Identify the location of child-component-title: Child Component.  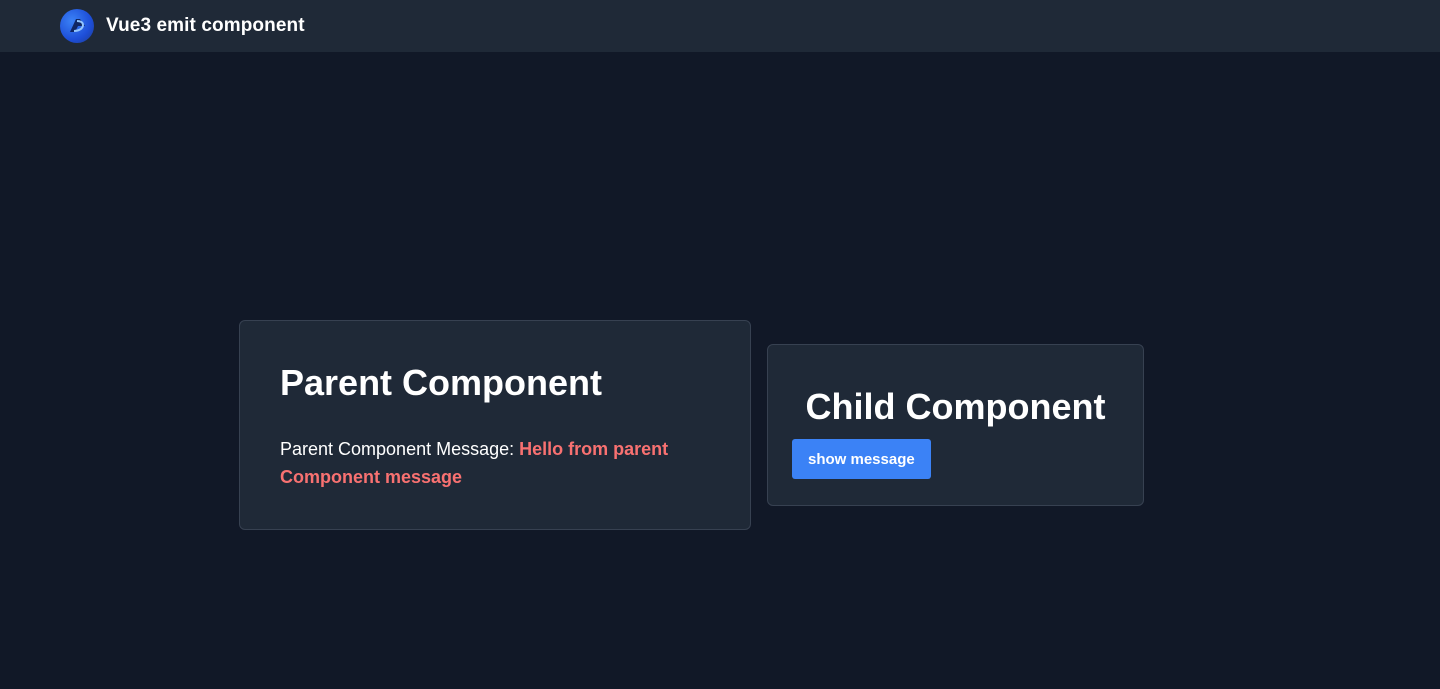
(955, 406).